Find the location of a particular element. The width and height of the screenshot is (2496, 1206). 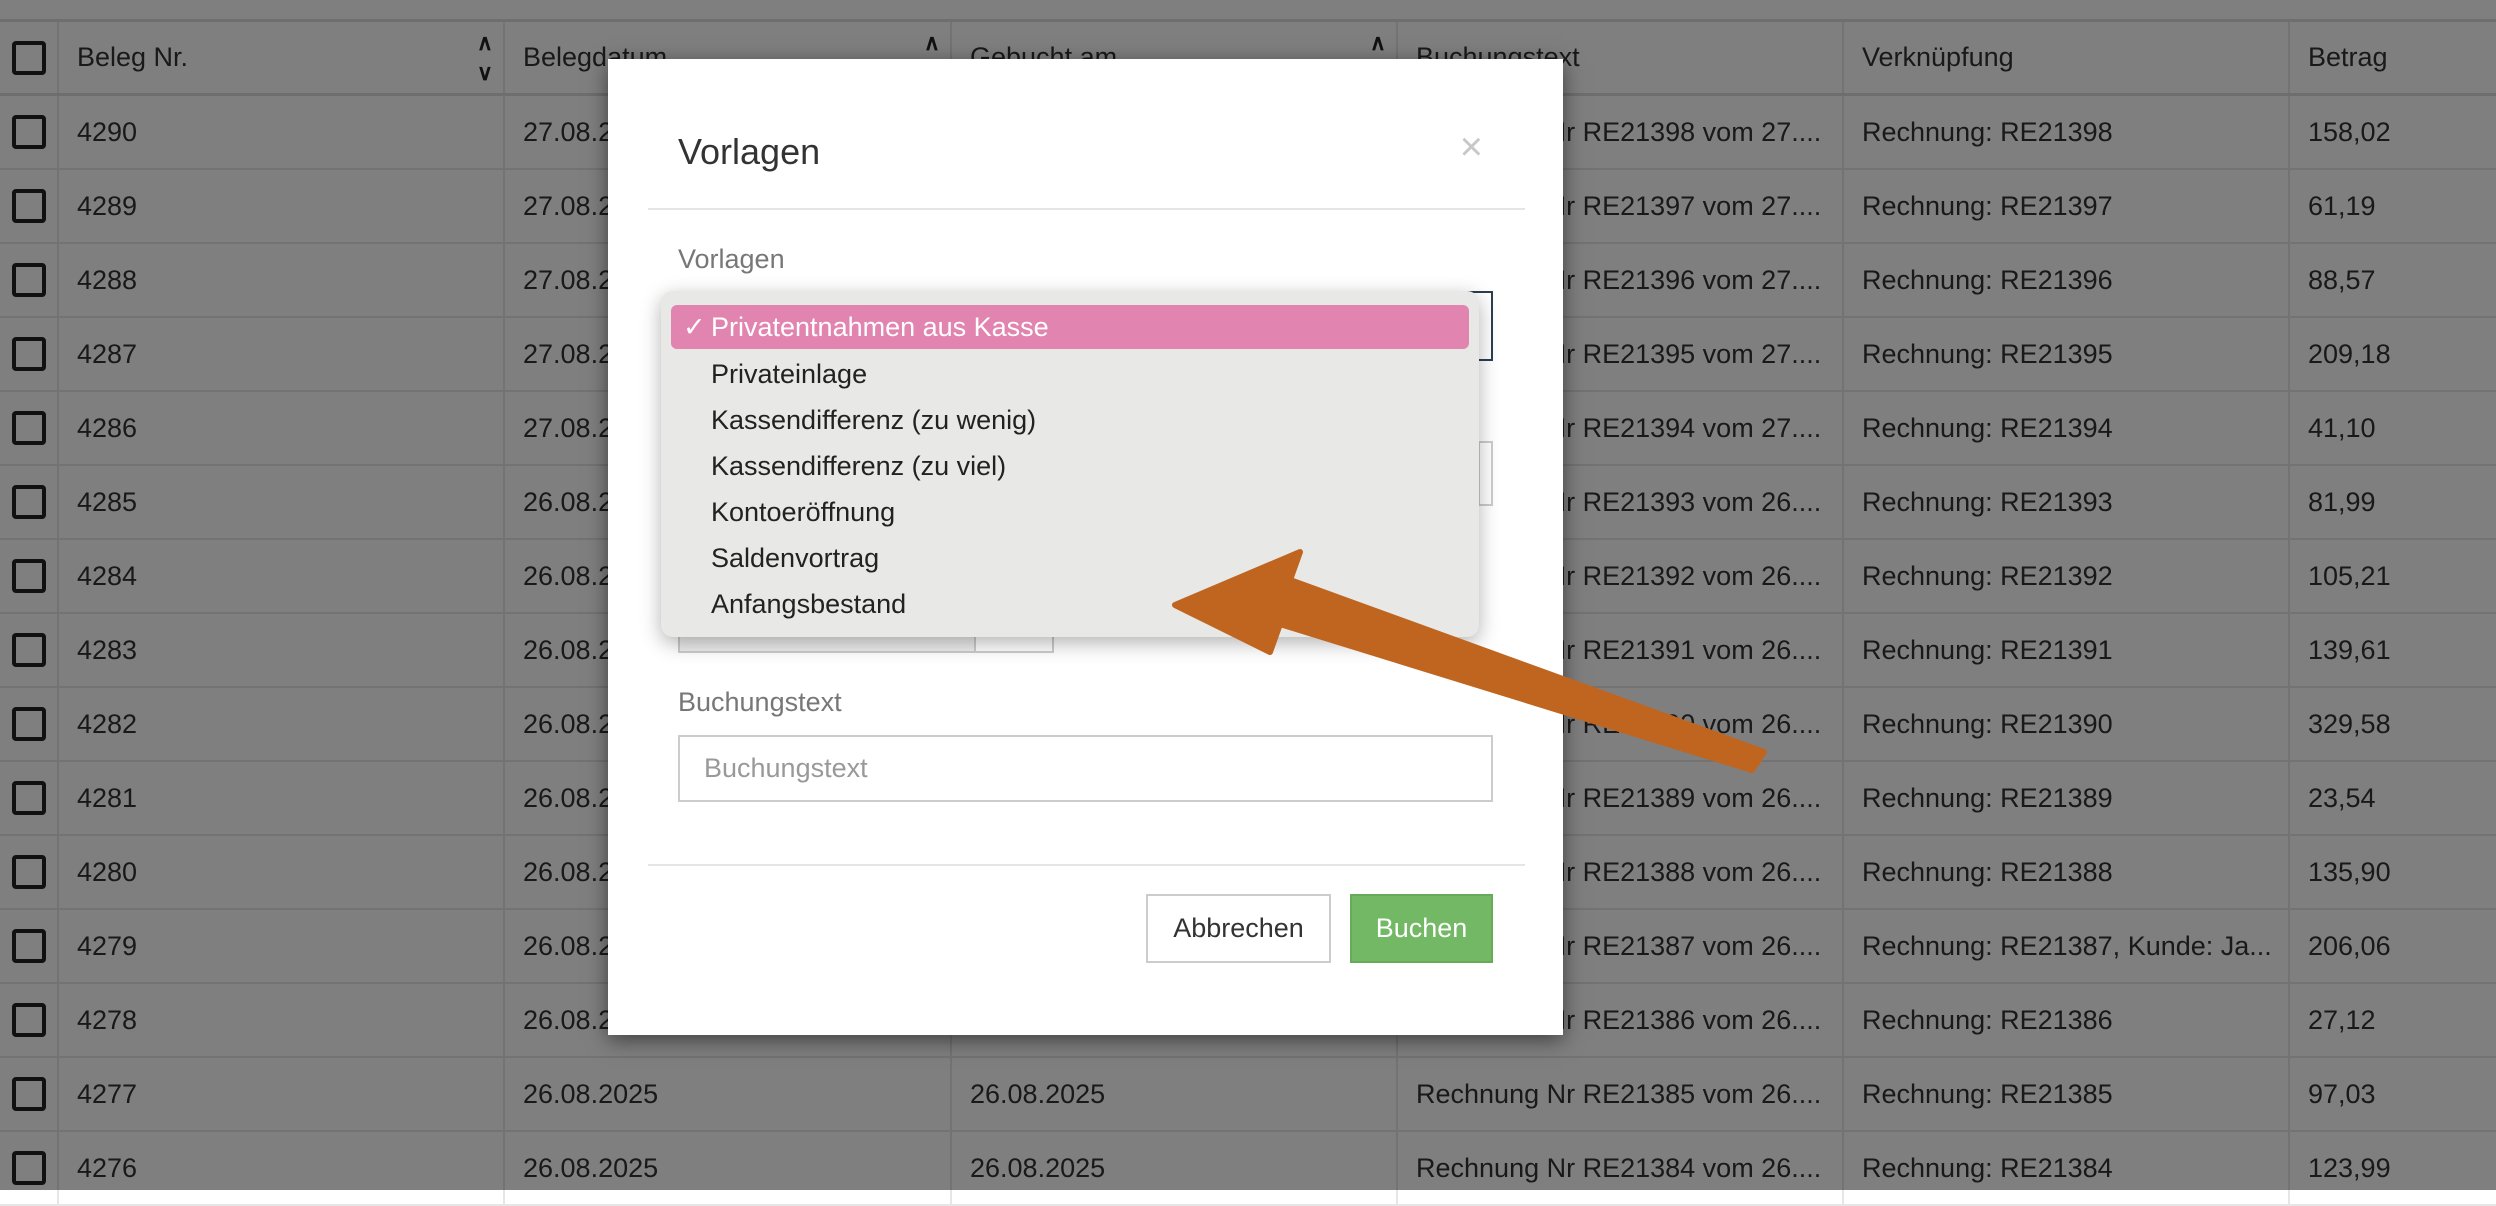

dropdown-option: Kassendifferenz (zu viel) is located at coordinates (1070, 466).